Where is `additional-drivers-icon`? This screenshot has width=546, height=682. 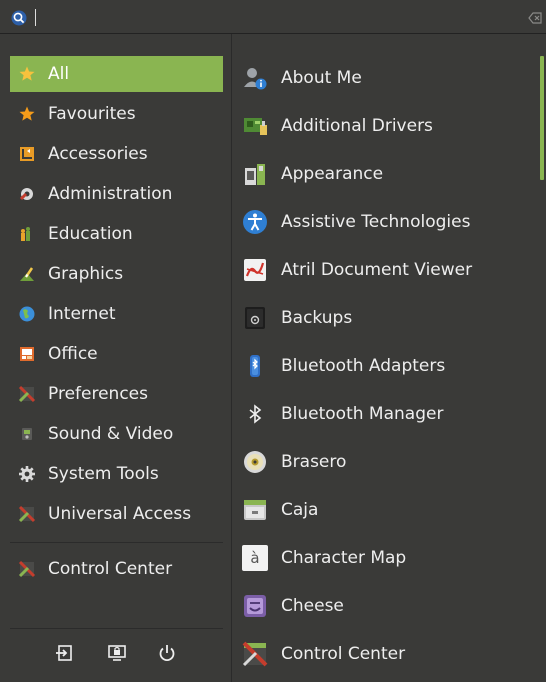
additional-drivers-icon is located at coordinates (255, 126).